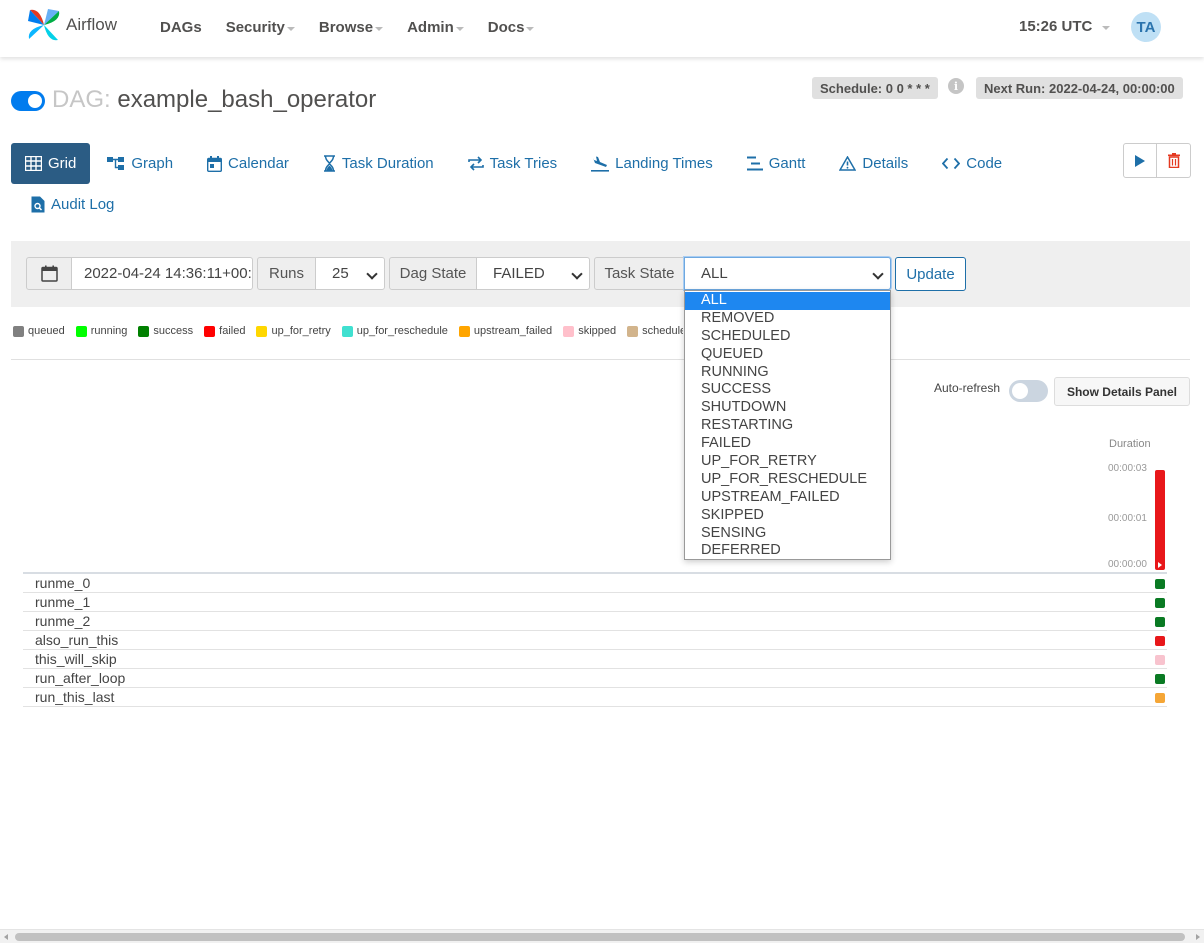 This screenshot has height=943, width=1204. I want to click on tab-audit-log-label: Audit Log, so click(83, 204).